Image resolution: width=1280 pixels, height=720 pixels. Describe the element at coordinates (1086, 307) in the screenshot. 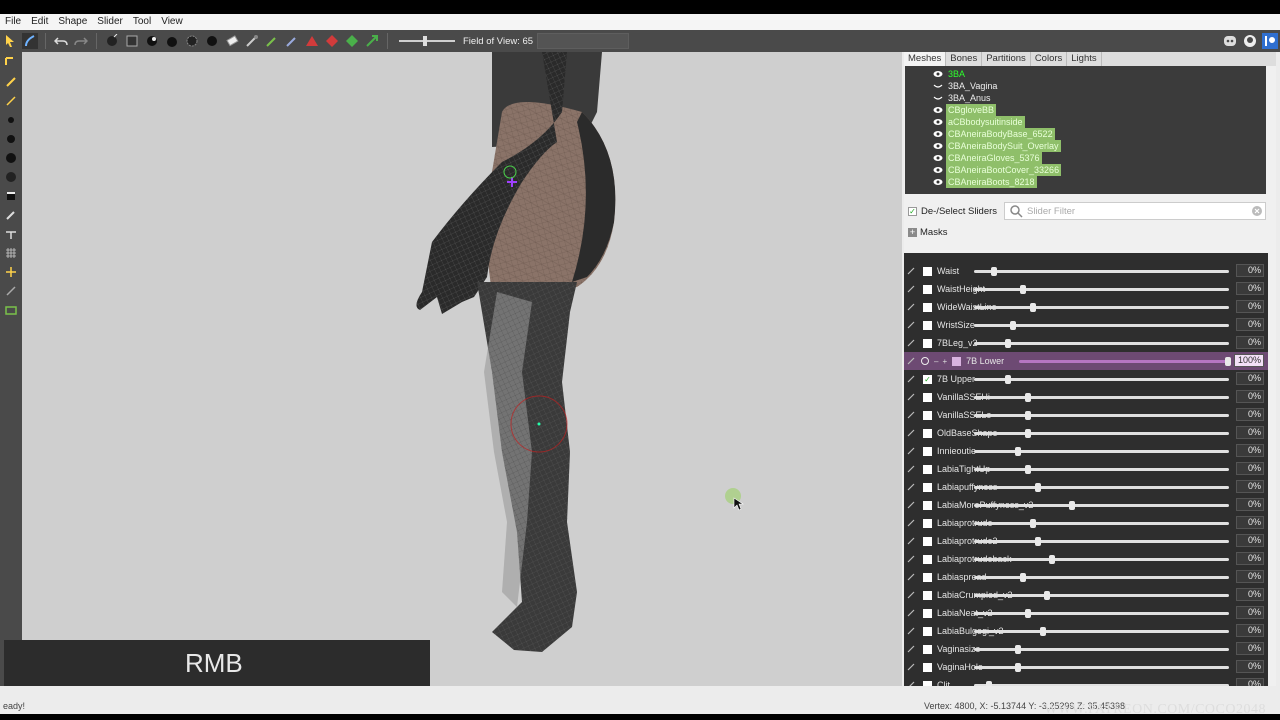

I see `slider-row: WideWaistLine 0%` at that location.